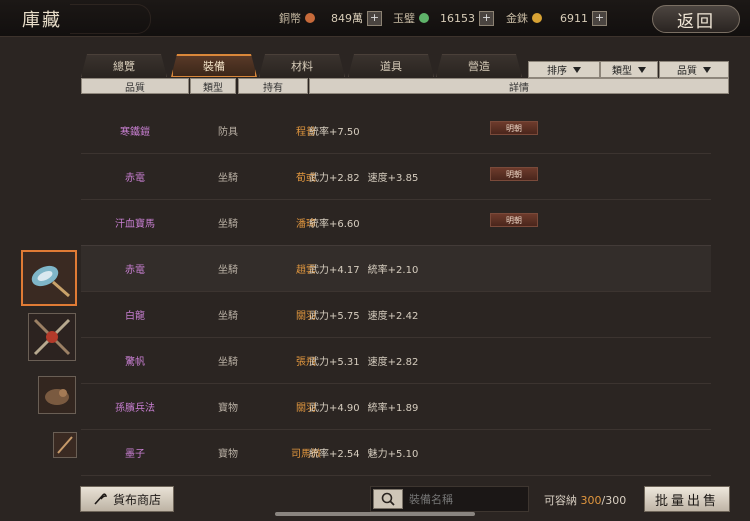 Image resolution: width=750 pixels, height=521 pixels. I want to click on table-row: 寒鐵鎧 防具 程普 統率+7.50 明朝, so click(396, 130).